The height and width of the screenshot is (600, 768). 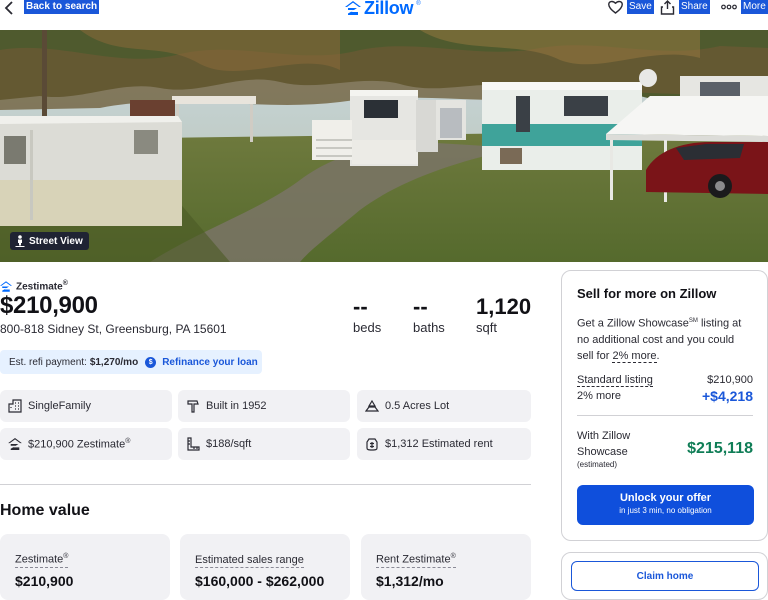 I want to click on top-bar: Back to search Zillow ® Save Share More, so click(x=384, y=15).